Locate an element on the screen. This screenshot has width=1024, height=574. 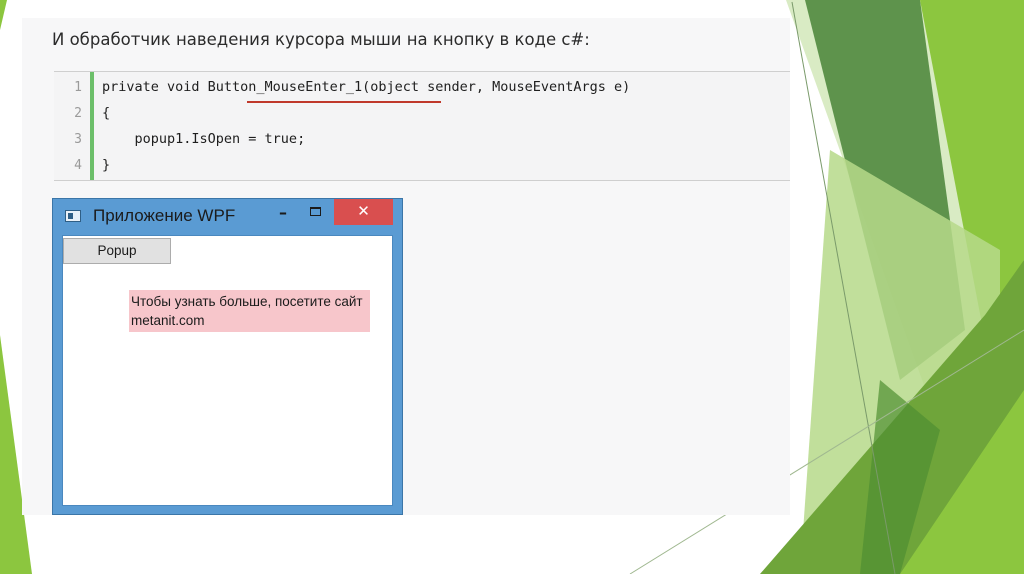
app-window-icon is located at coordinates (73, 216).